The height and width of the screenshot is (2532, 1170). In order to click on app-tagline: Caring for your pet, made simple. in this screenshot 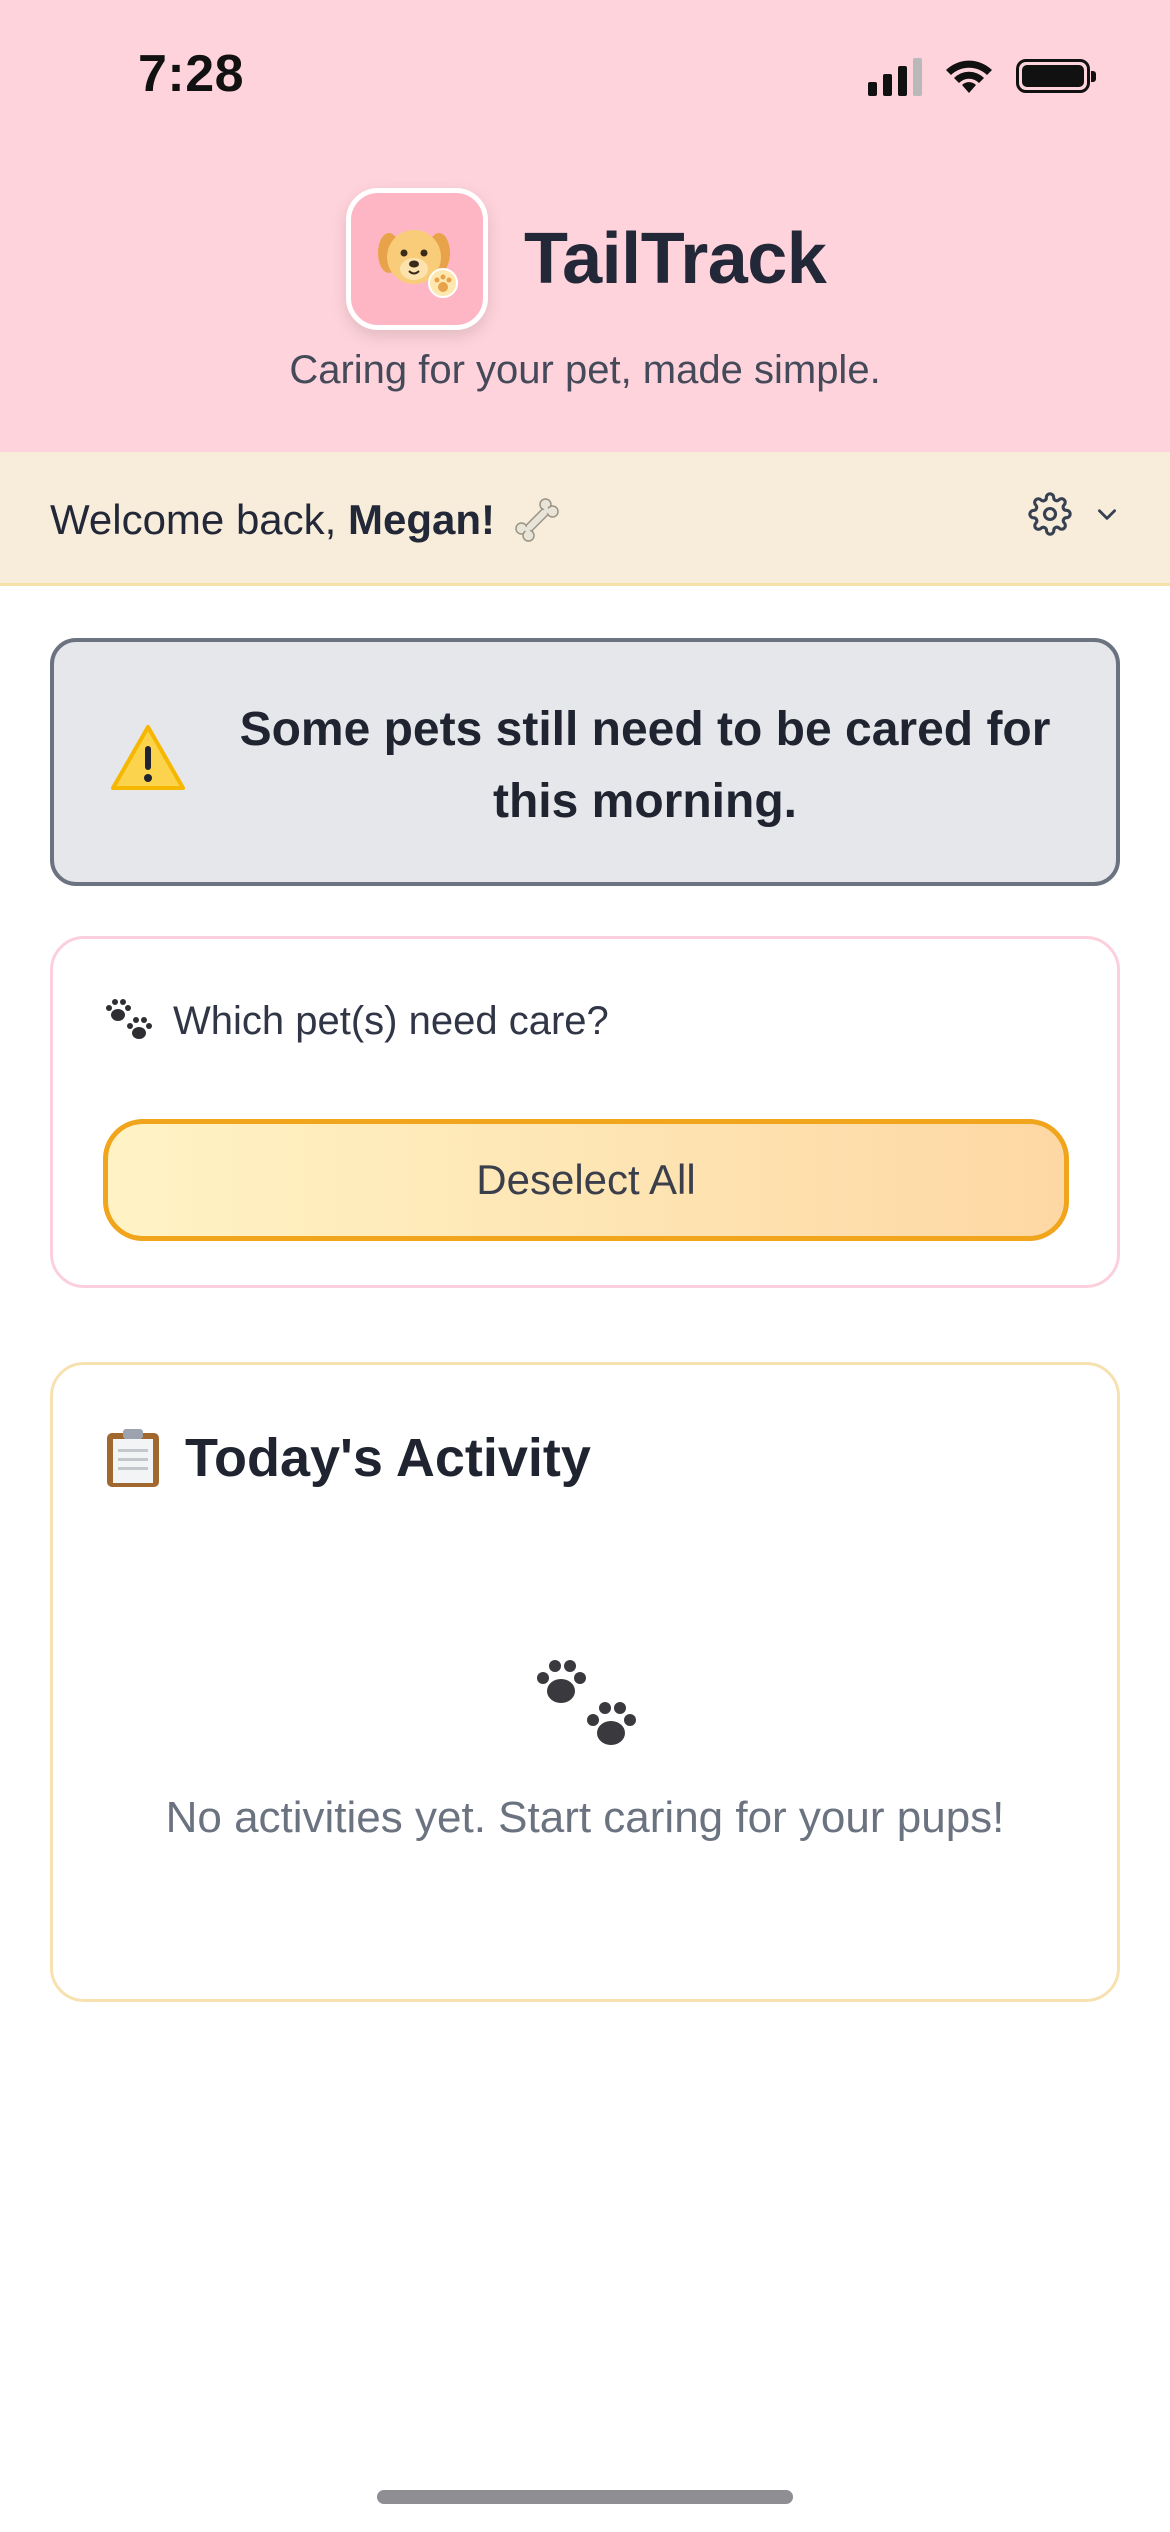, I will do `click(585, 370)`.